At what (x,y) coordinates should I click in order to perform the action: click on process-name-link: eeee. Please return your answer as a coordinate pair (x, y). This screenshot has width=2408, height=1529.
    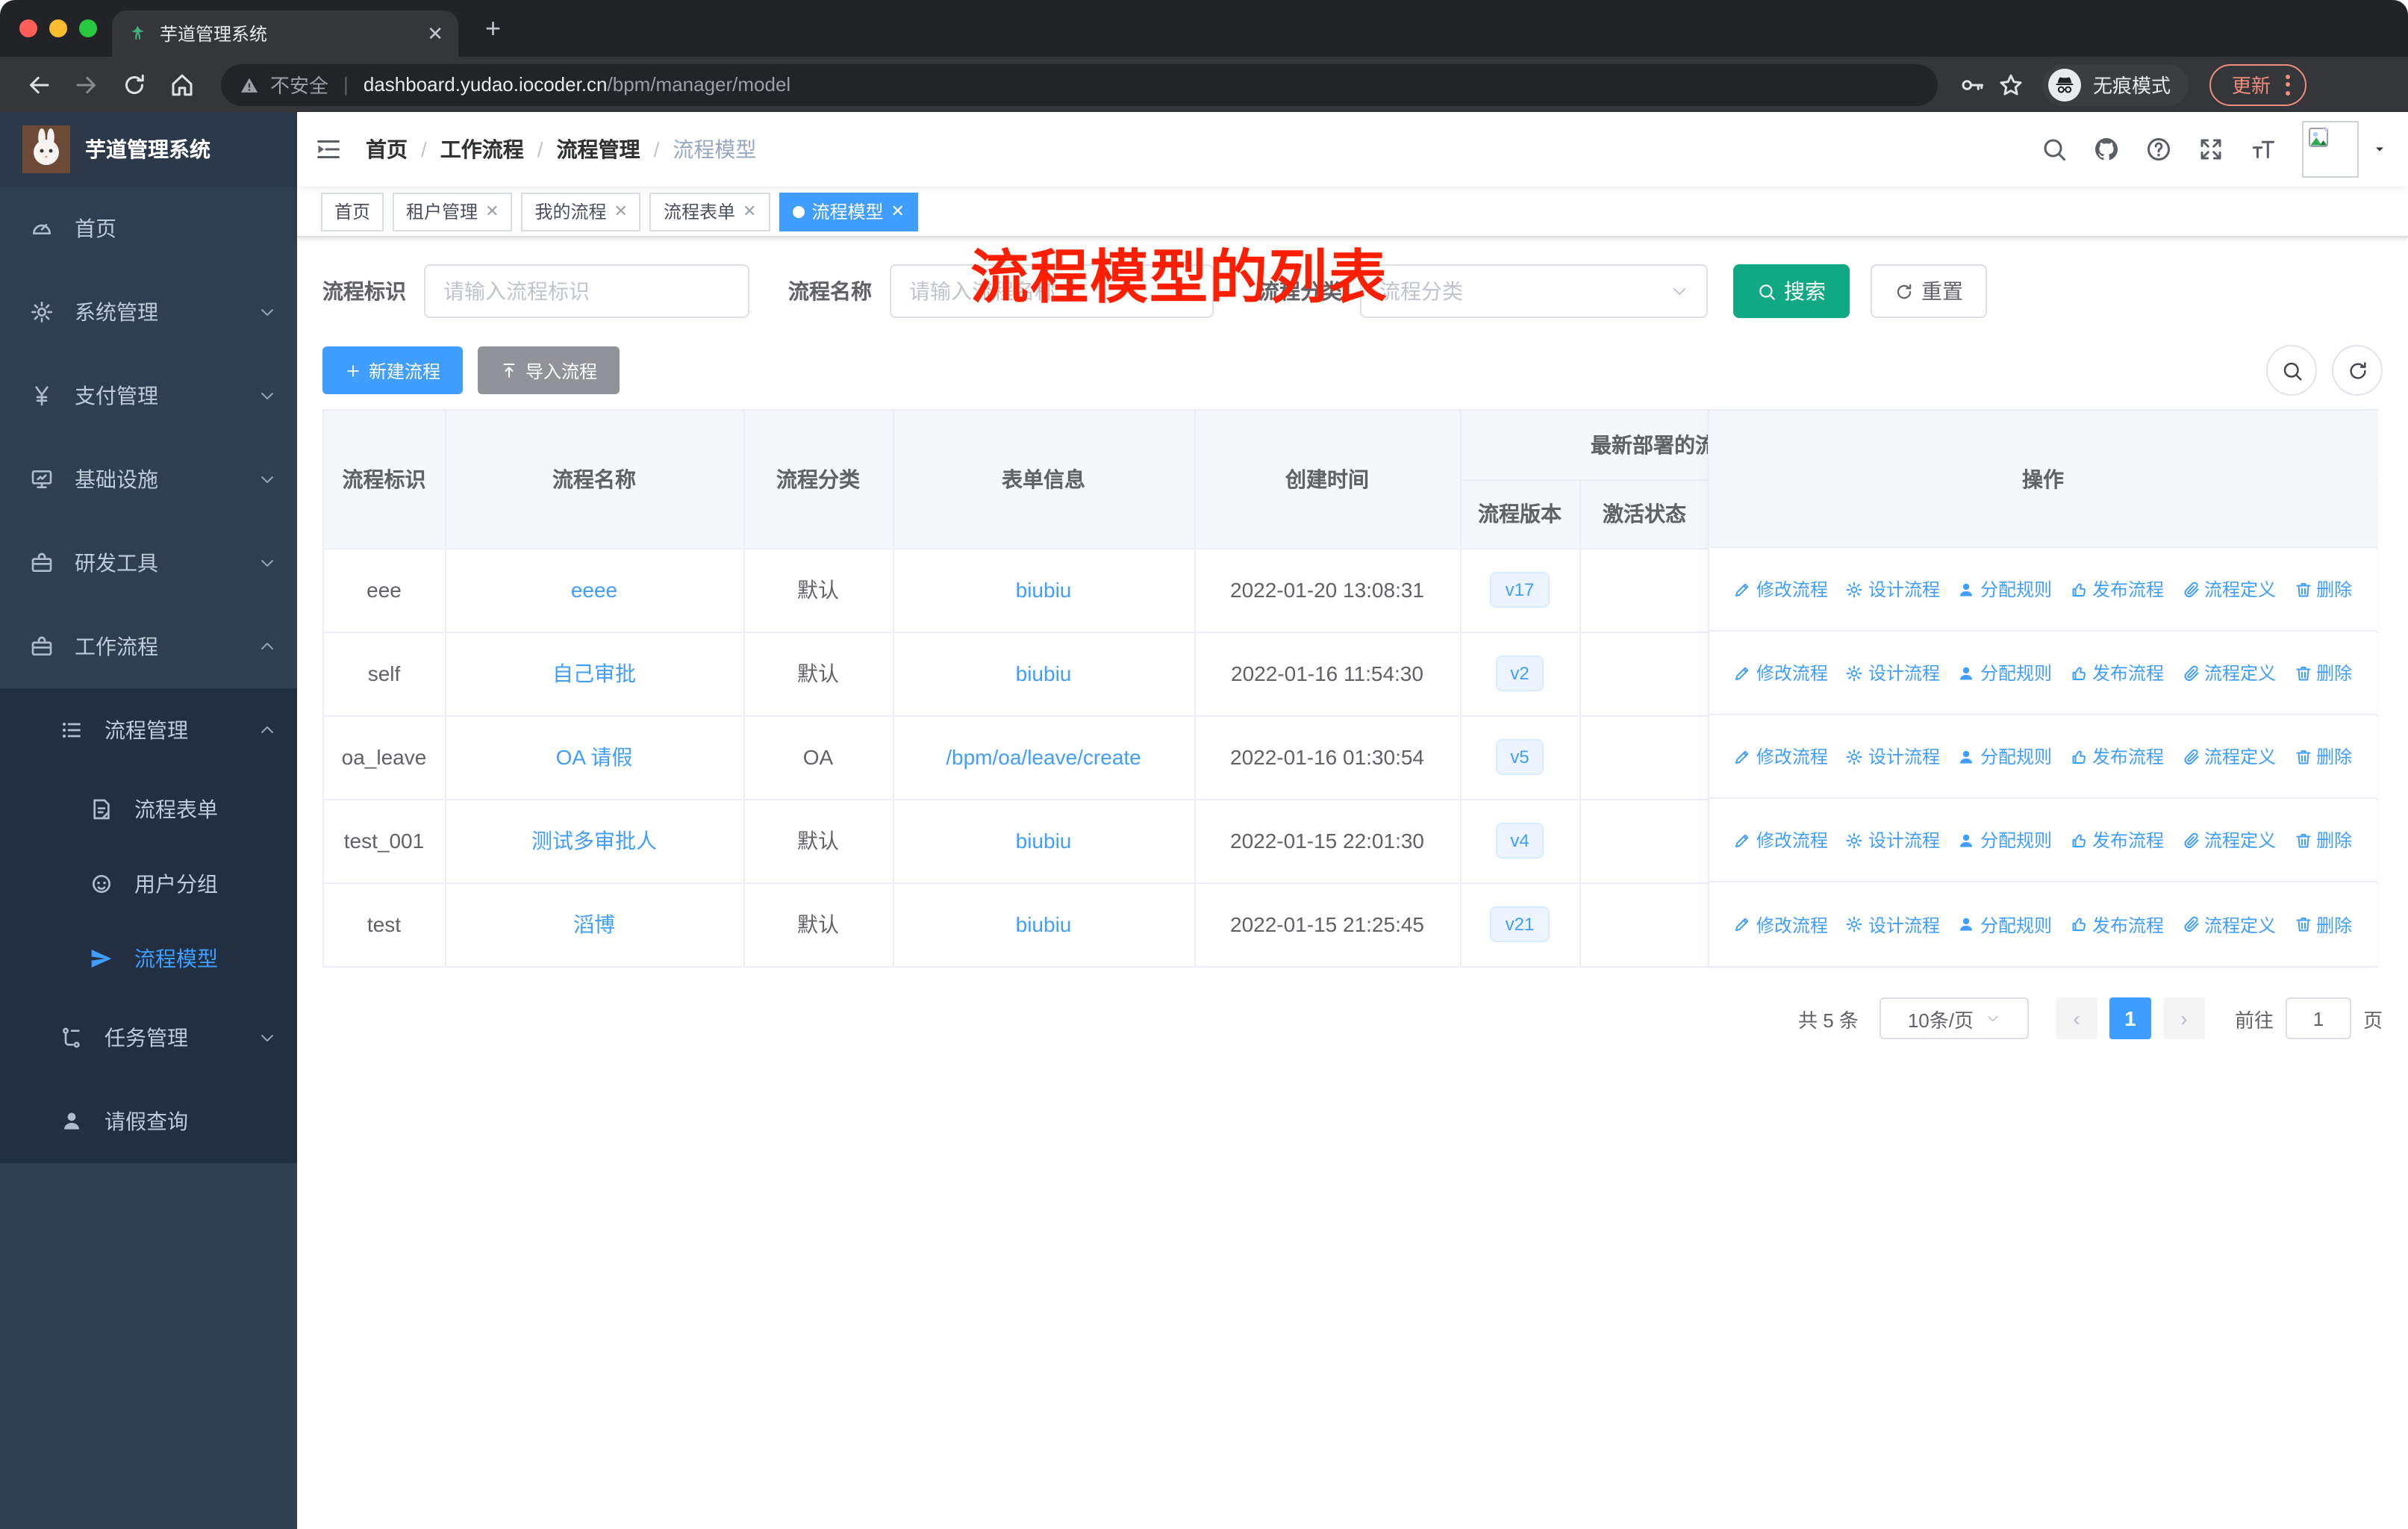
    Looking at the image, I should click on (594, 590).